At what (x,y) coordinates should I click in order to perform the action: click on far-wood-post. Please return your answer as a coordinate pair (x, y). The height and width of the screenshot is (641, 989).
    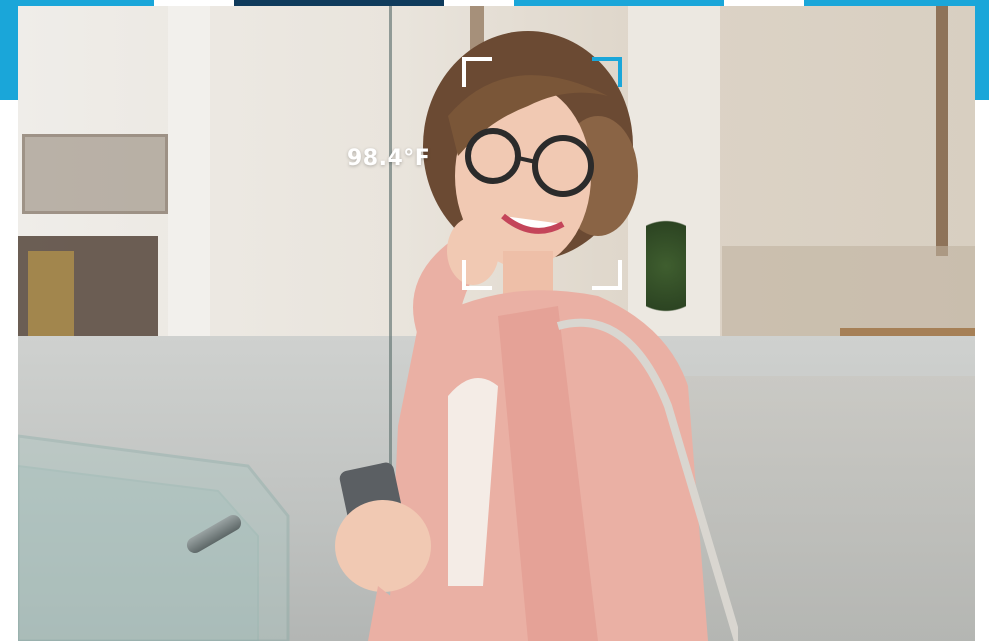
    Looking at the image, I should click on (942, 131).